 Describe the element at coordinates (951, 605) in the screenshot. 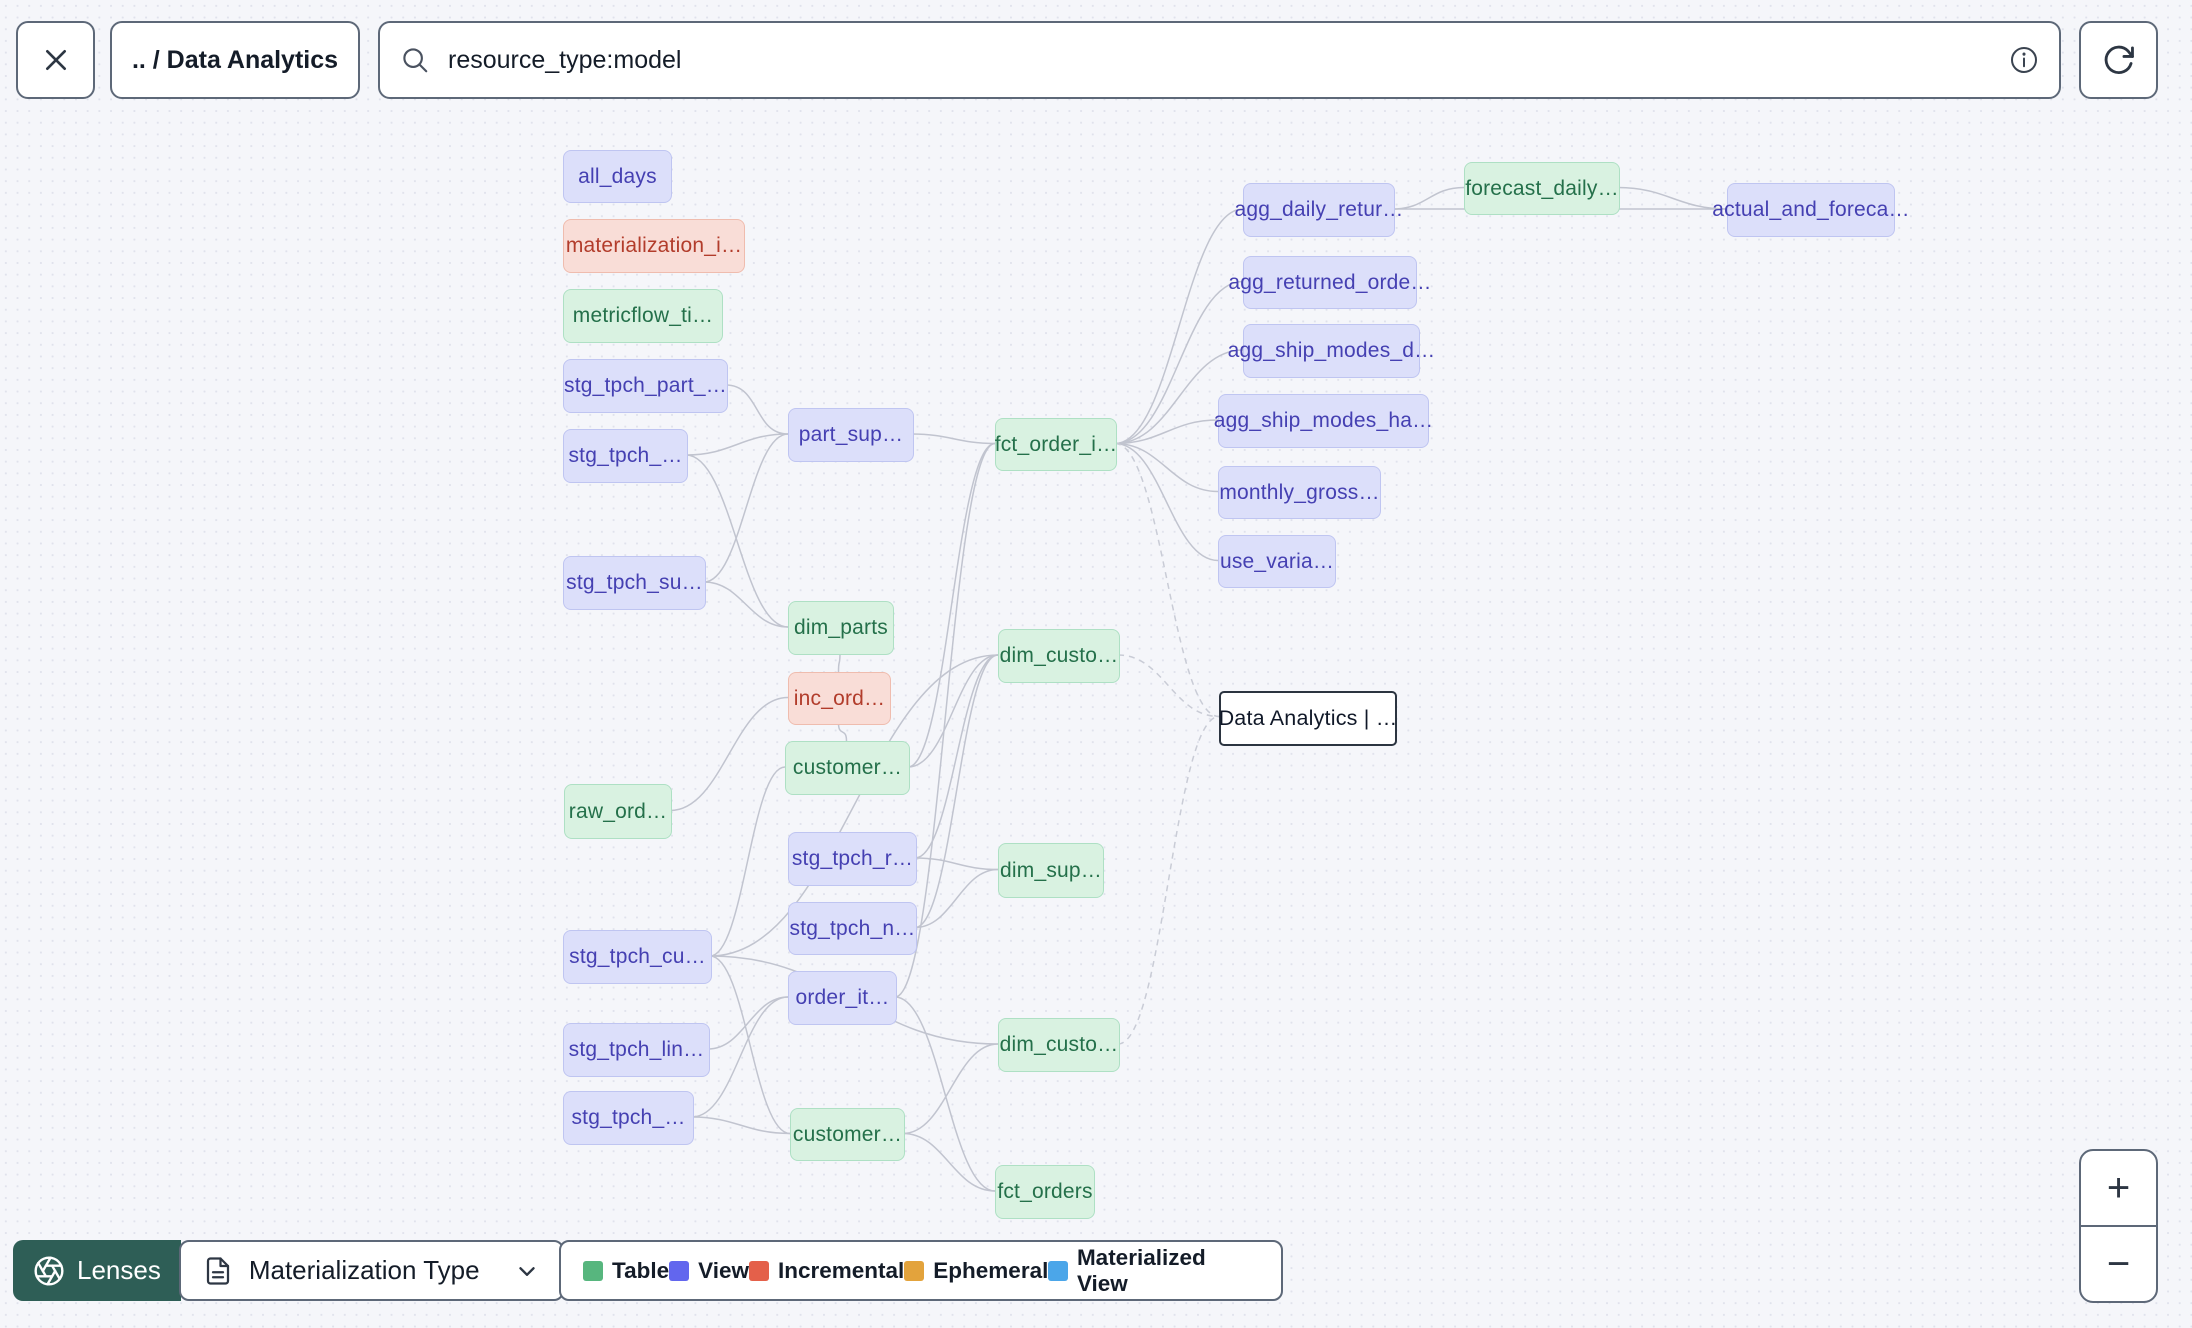

I see `graph-edge-customer1-fct_order_i` at that location.